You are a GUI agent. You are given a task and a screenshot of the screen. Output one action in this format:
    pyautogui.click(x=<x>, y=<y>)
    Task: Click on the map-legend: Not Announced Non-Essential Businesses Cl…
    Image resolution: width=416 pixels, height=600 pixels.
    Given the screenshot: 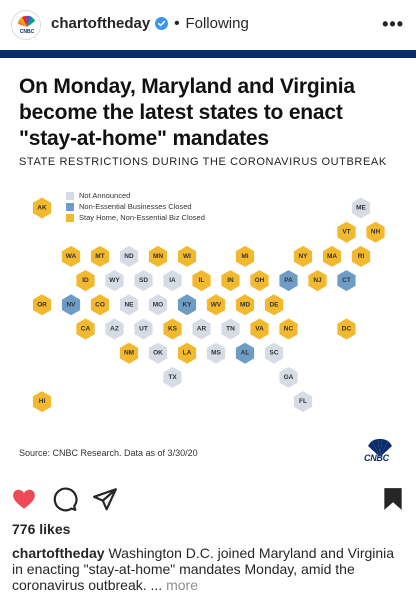 What is the action you would take?
    pyautogui.click(x=135, y=206)
    